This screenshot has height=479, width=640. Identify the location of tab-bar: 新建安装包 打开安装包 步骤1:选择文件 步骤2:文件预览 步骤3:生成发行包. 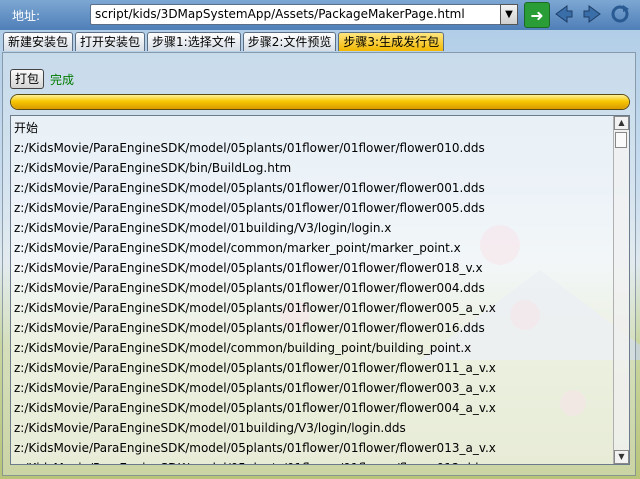
(320, 42).